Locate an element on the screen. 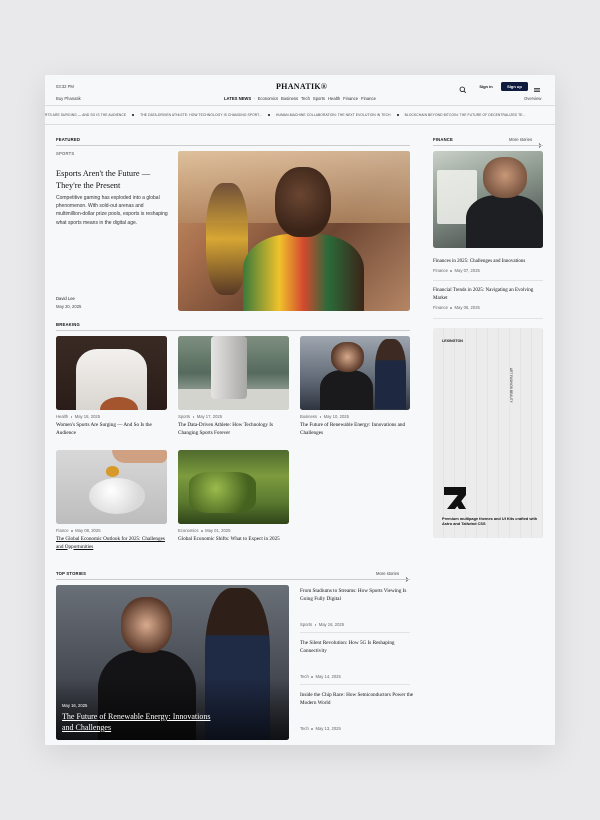 Image resolution: width=600 pixels, height=820 pixels. menu-icon is located at coordinates (537, 87).